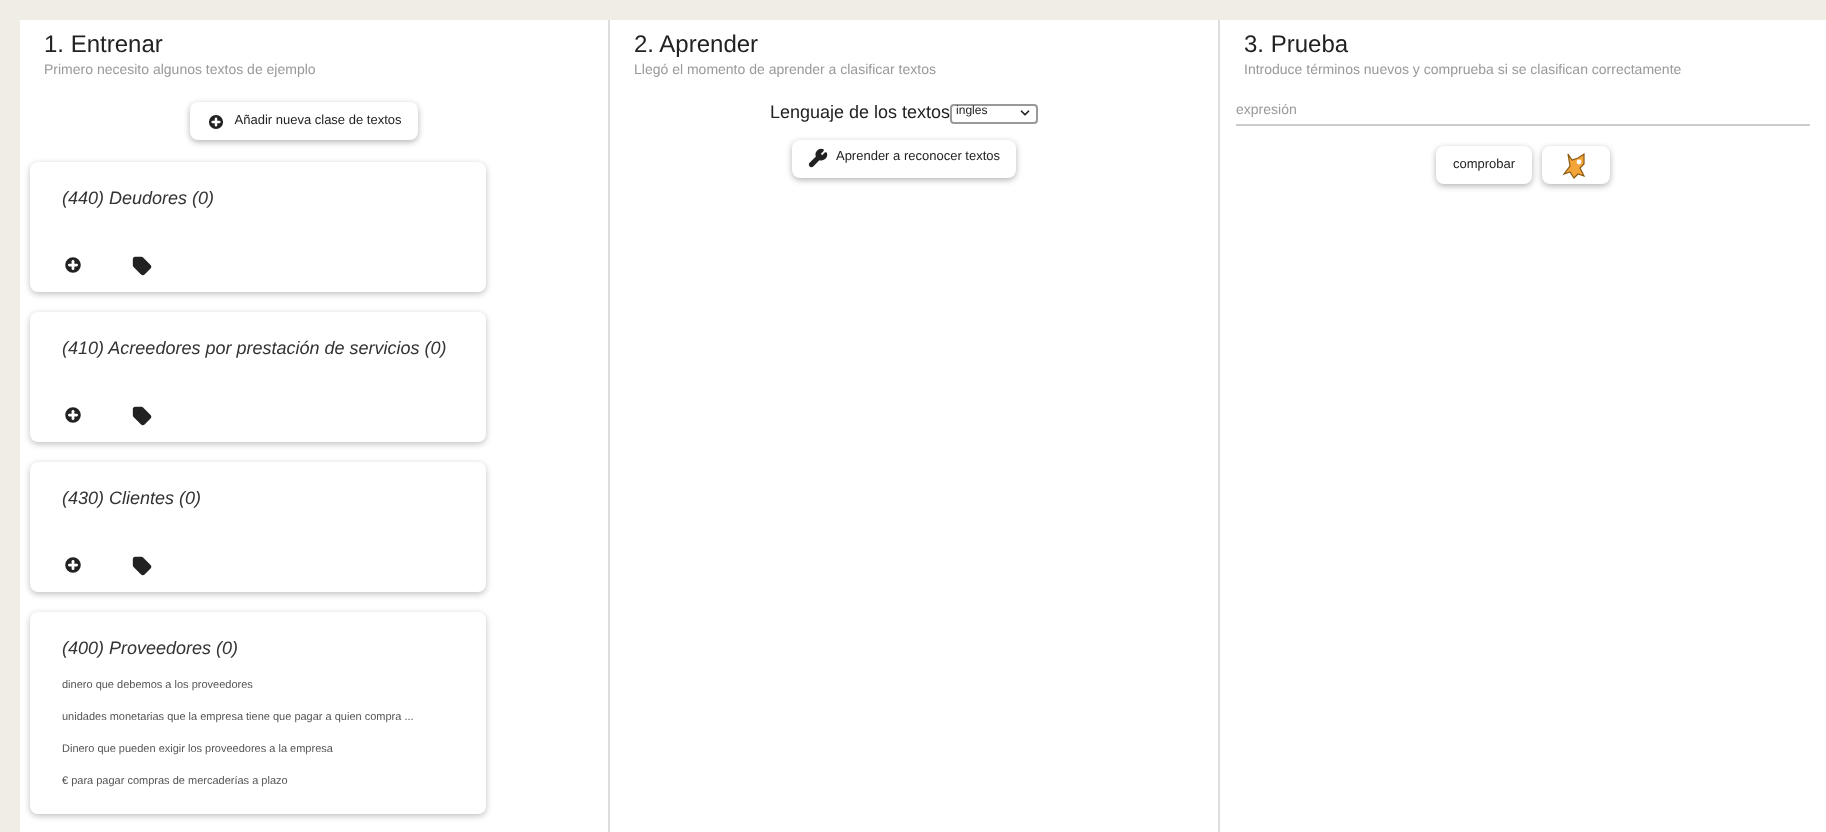 This screenshot has height=832, width=1826. I want to click on section-title: 1. Entrenar, so click(104, 44).